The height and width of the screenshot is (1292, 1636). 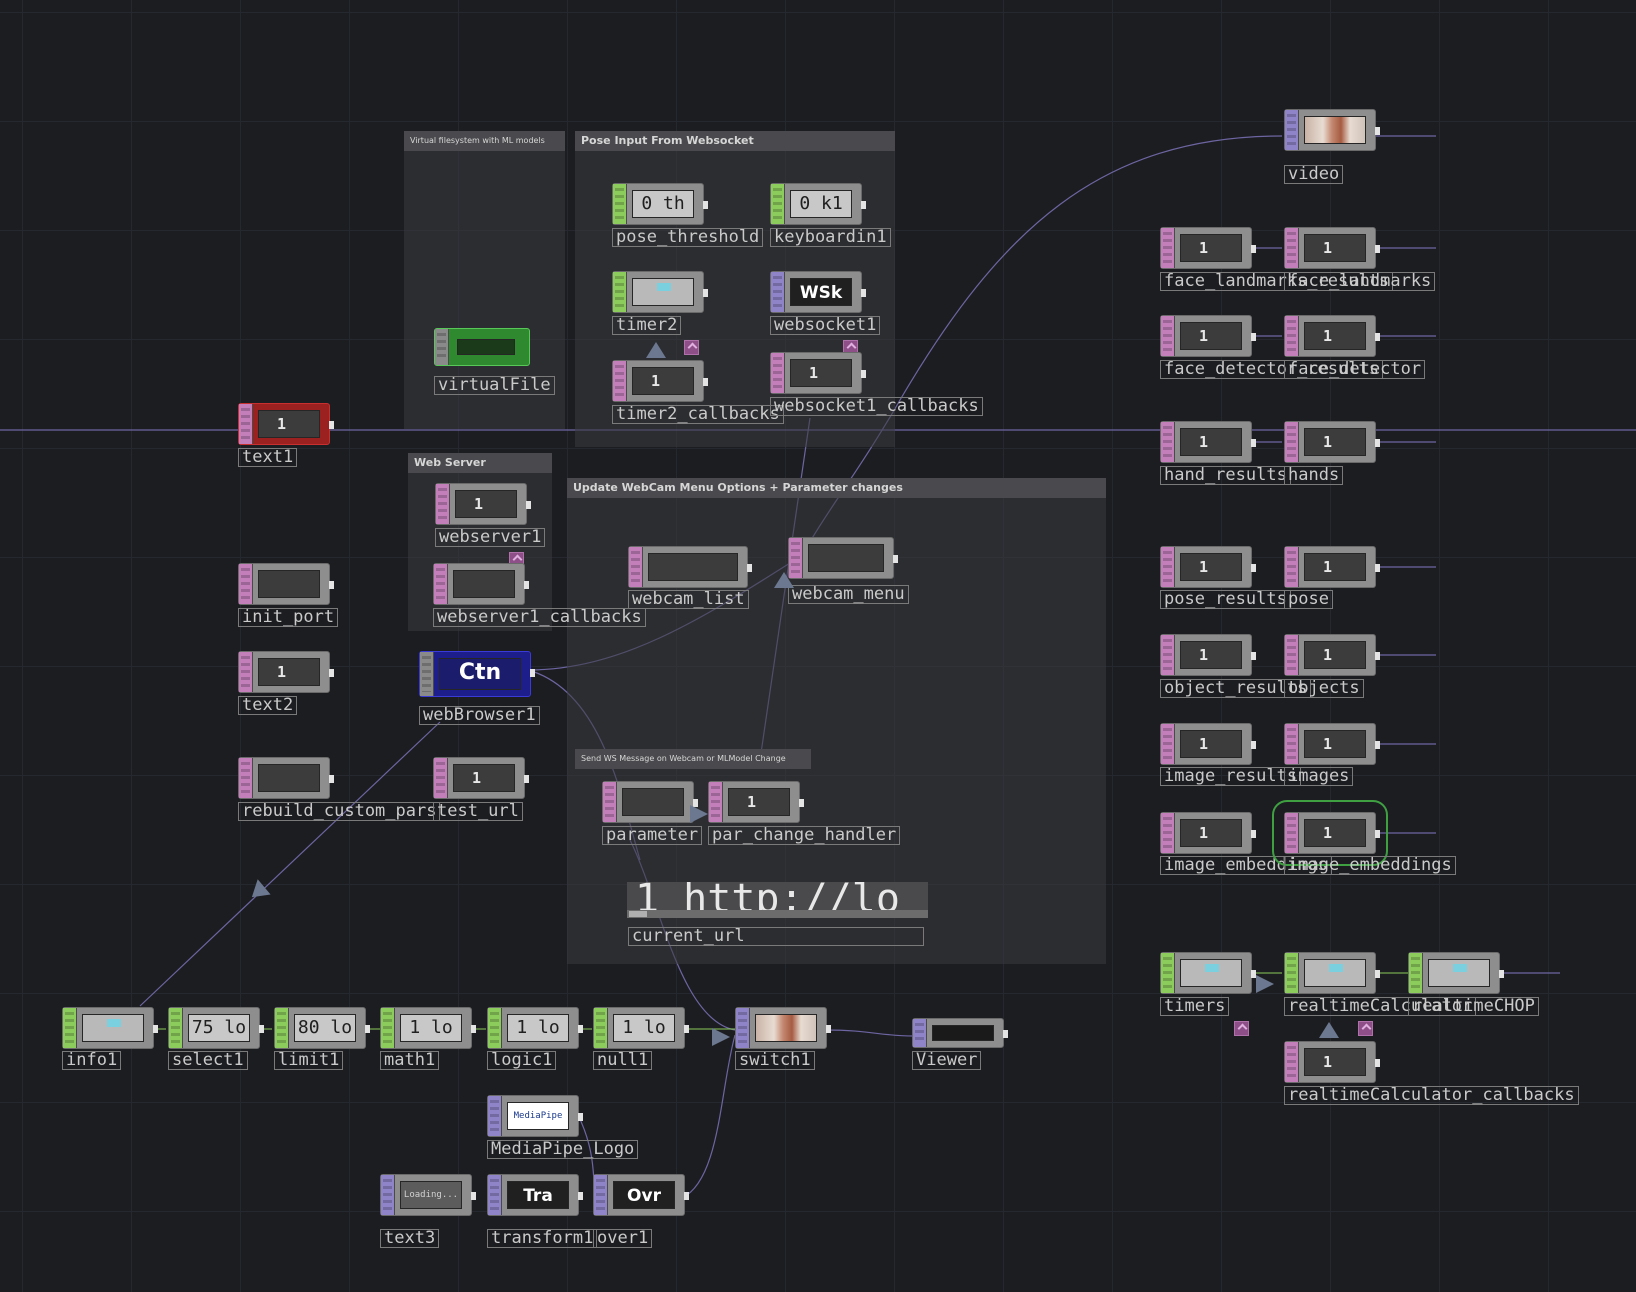 I want to click on face-detector-node: 1, so click(x=1332, y=336).